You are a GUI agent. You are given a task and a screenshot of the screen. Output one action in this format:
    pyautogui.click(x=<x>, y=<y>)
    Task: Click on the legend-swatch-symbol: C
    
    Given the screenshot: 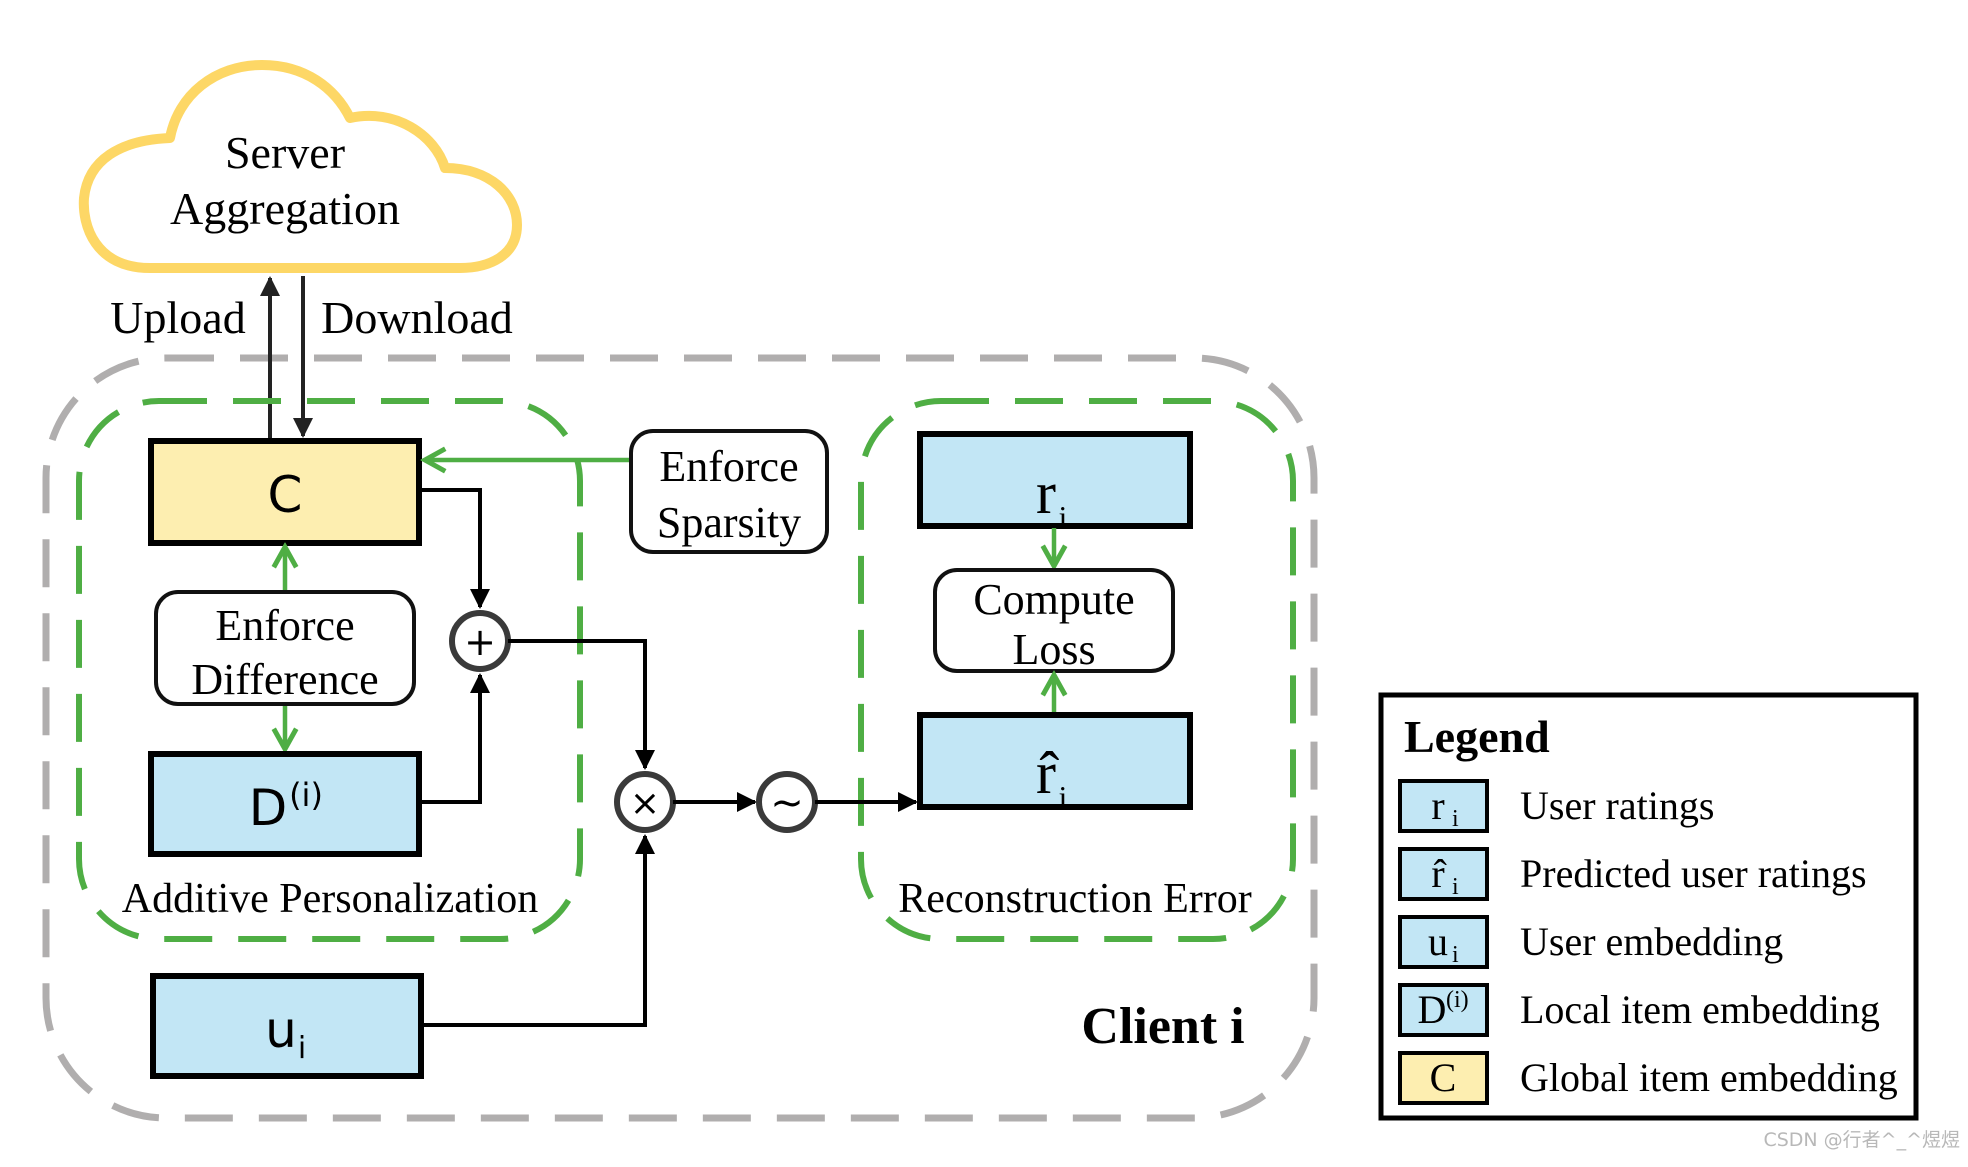 What is the action you would take?
    pyautogui.click(x=1443, y=1077)
    